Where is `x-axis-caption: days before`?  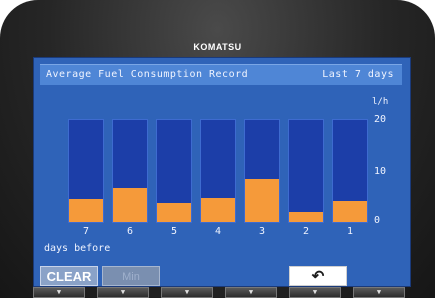 x-axis-caption: days before is located at coordinates (77, 248).